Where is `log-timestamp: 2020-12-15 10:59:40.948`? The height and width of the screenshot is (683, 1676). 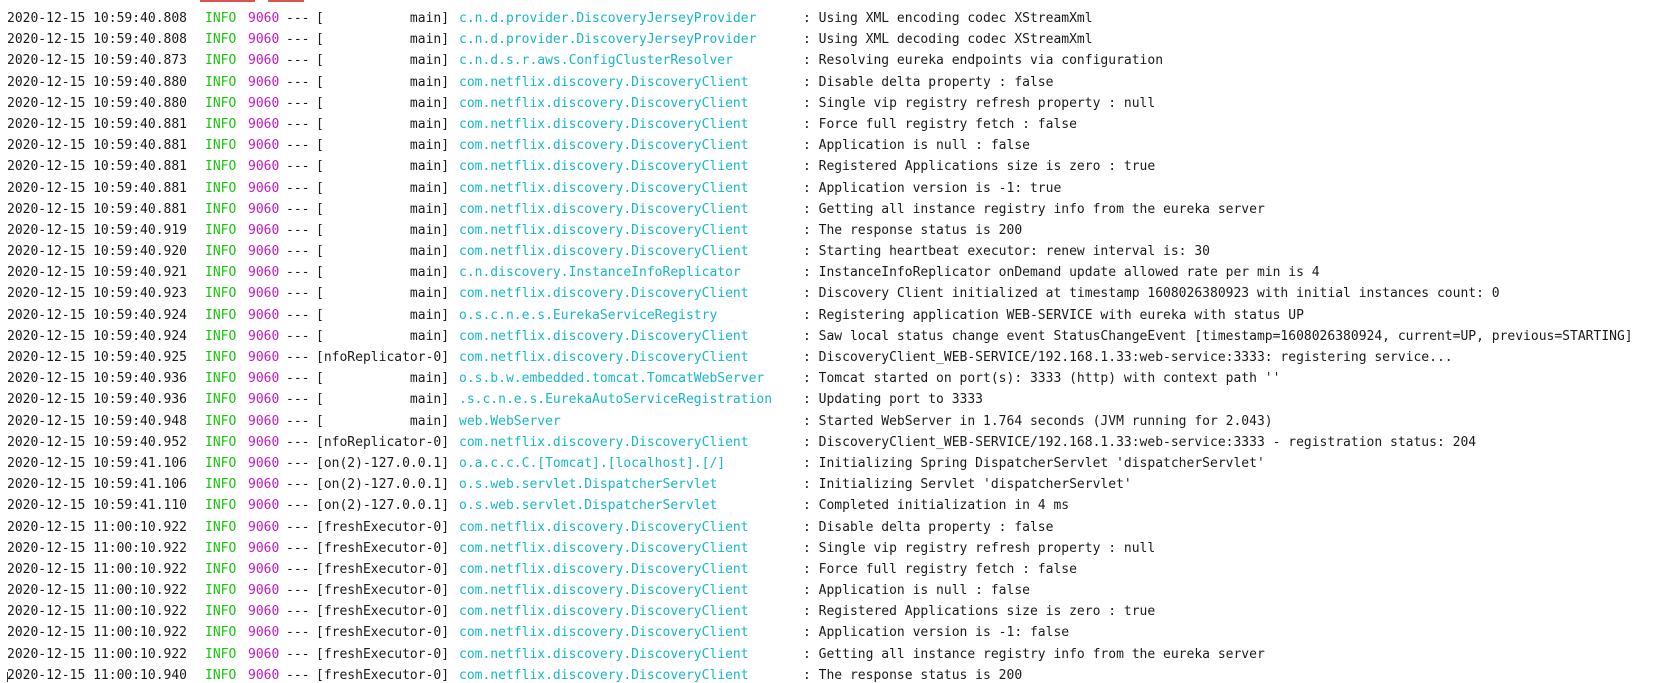 log-timestamp: 2020-12-15 10:59:40.948 is located at coordinates (97, 421).